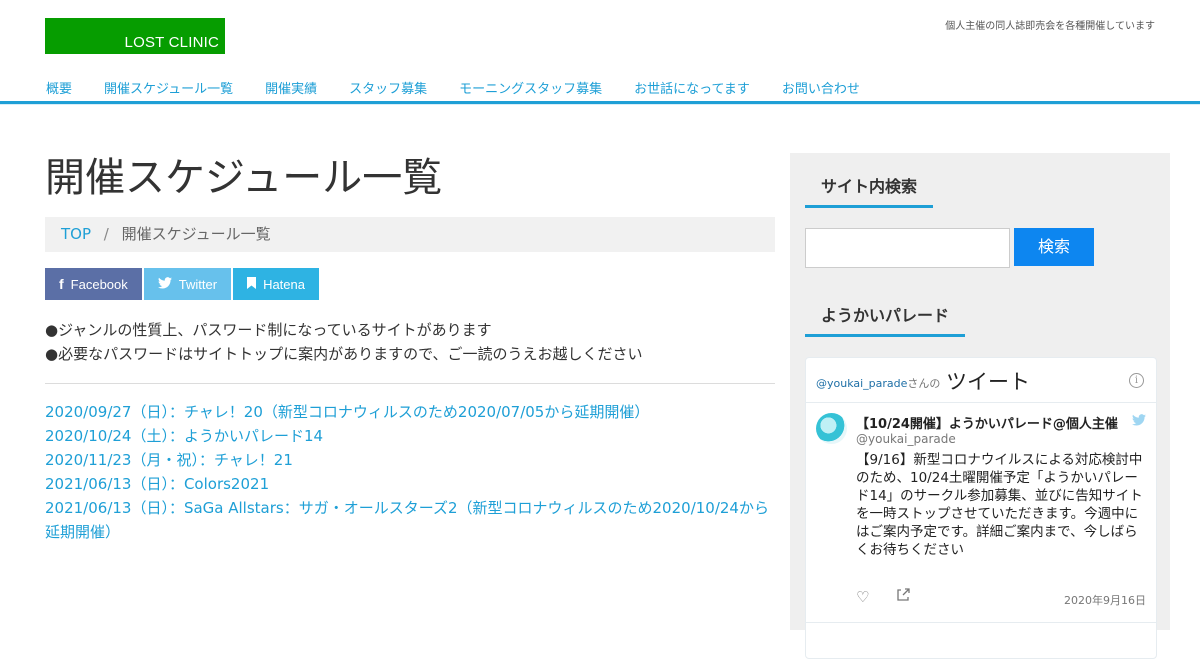  Describe the element at coordinates (410, 436) in the screenshot. I see `event-link: 2020/10/24（土）：ようかいパレード14` at that location.